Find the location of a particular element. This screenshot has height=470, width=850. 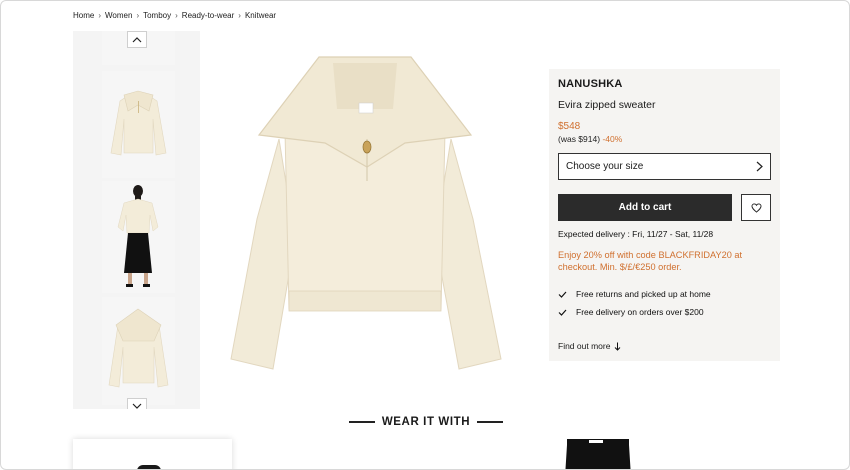

find-out-more-label: Find out more is located at coordinates (584, 346).